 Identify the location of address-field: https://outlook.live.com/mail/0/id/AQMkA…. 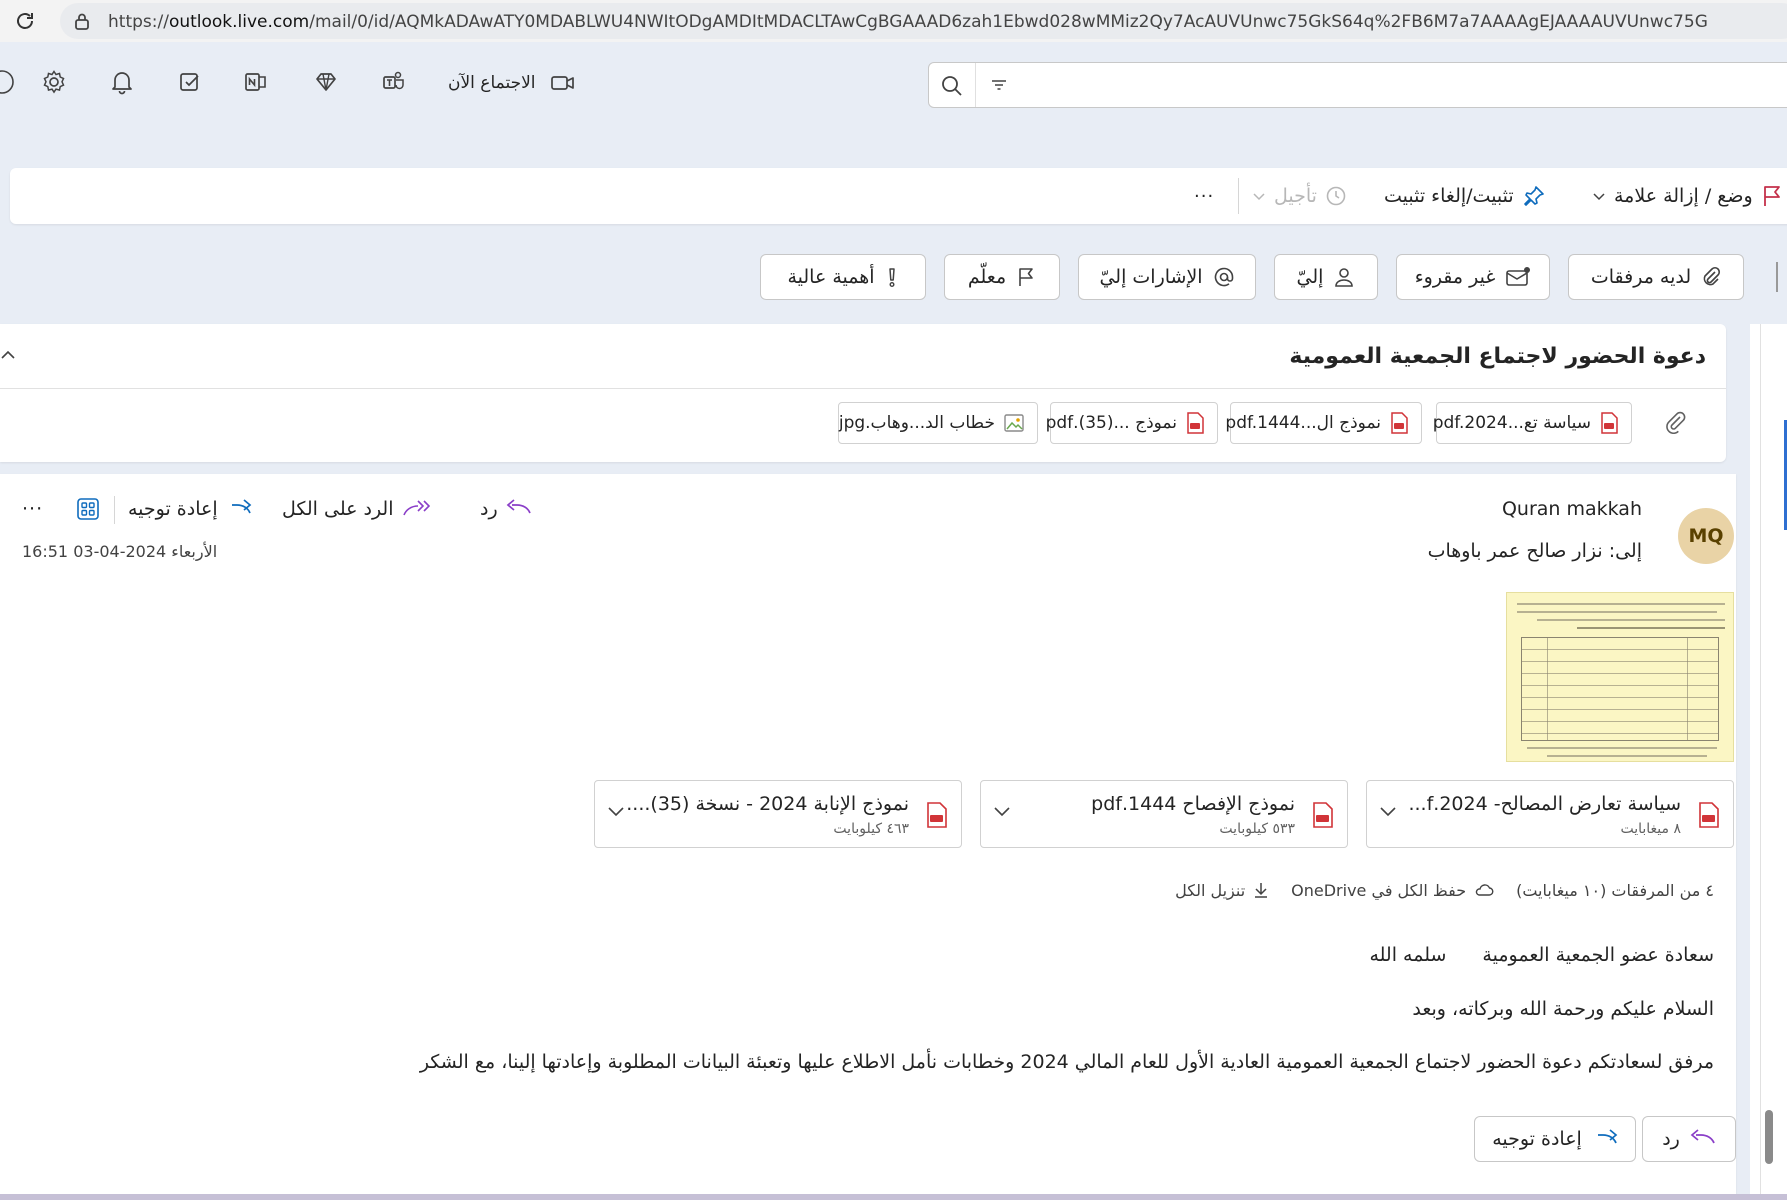
(923, 21).